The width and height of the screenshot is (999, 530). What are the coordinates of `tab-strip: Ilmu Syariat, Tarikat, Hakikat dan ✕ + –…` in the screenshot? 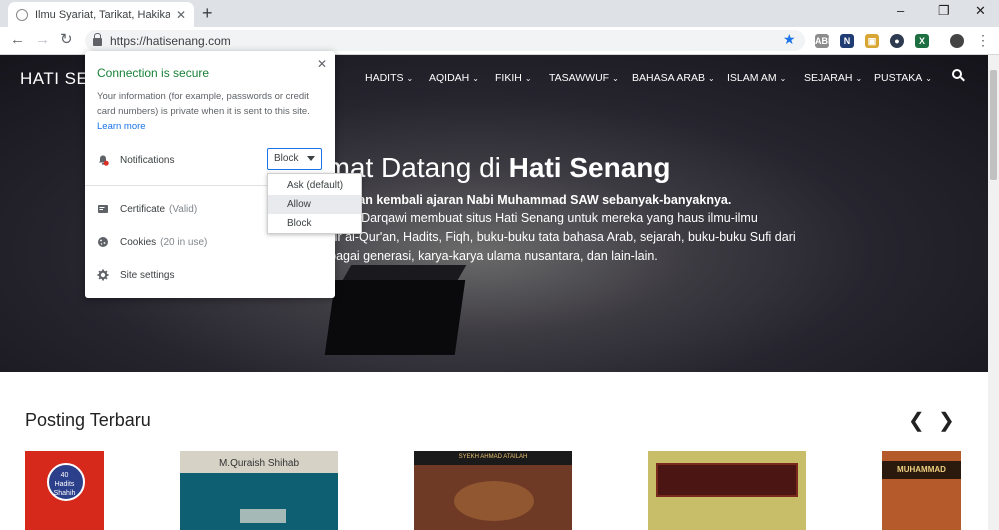 It's located at (499, 13).